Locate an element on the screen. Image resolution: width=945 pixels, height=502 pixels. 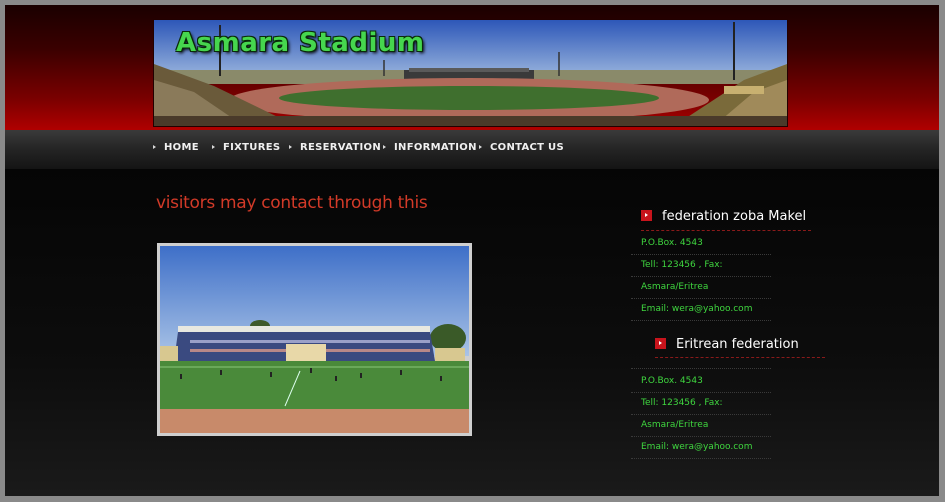
nav-item-fixtures: FIXTURES is located at coordinates (246, 147).